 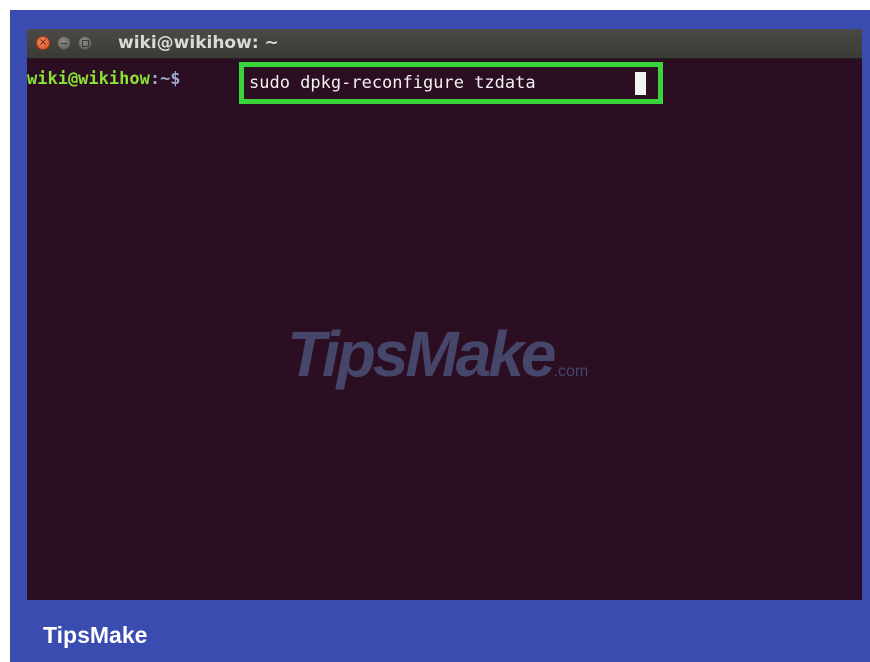 I want to click on maximize-window-button, so click(x=85, y=43).